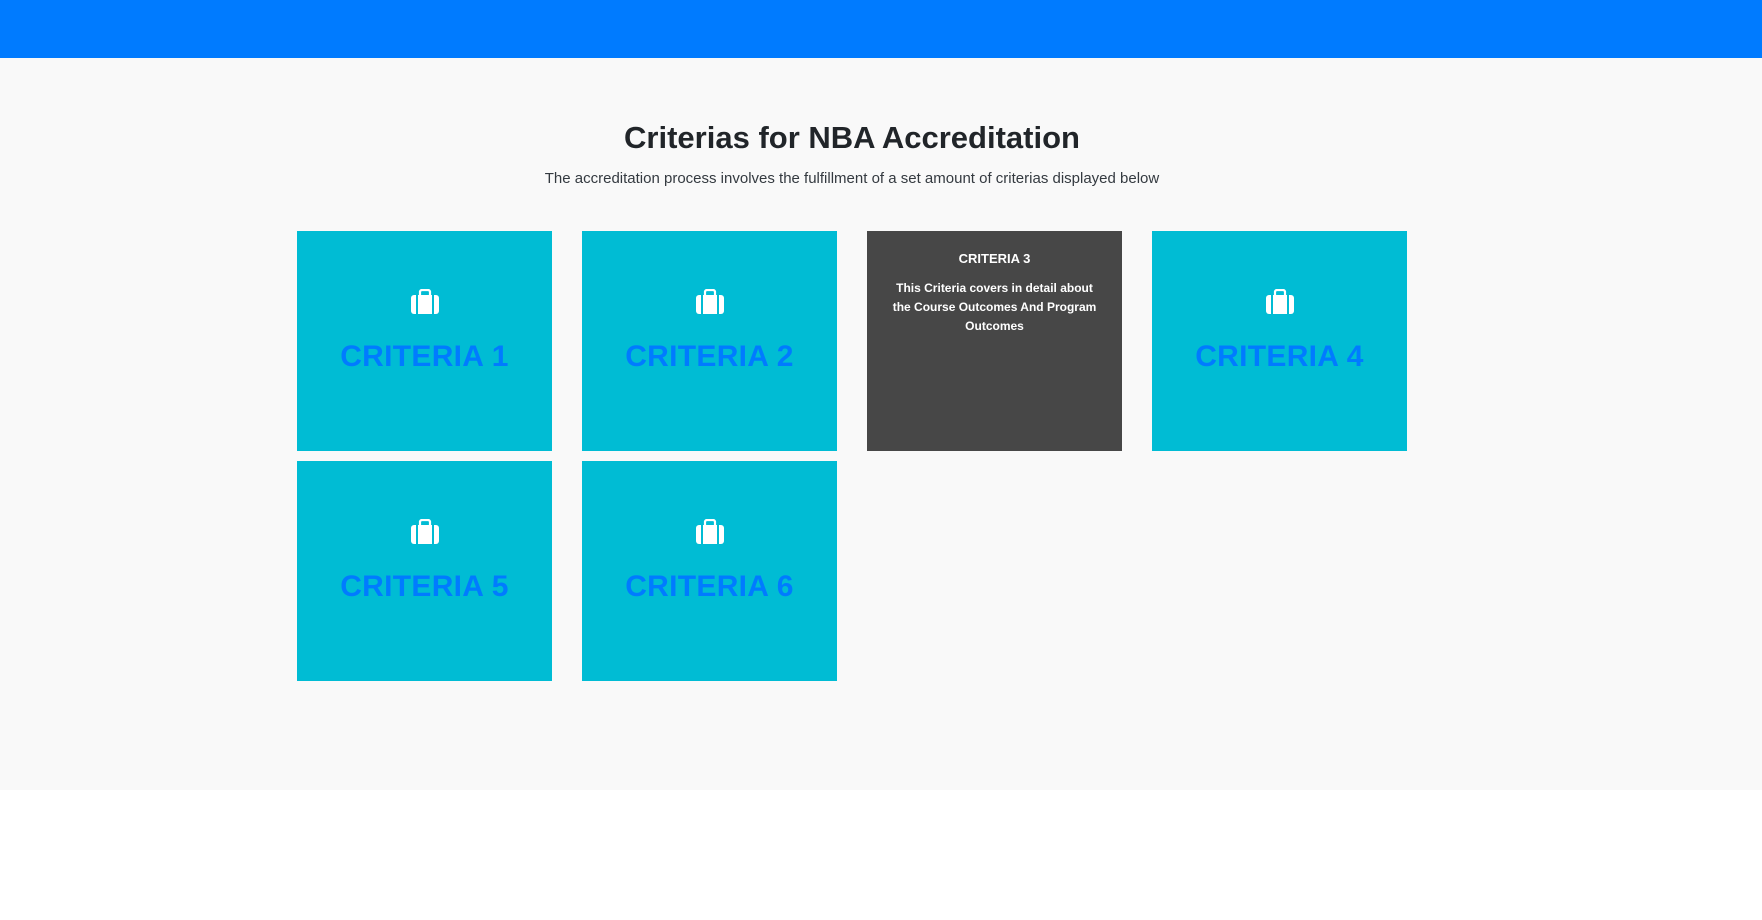  Describe the element at coordinates (424, 586) in the screenshot. I see `criteria-label: CRITERIA 5` at that location.